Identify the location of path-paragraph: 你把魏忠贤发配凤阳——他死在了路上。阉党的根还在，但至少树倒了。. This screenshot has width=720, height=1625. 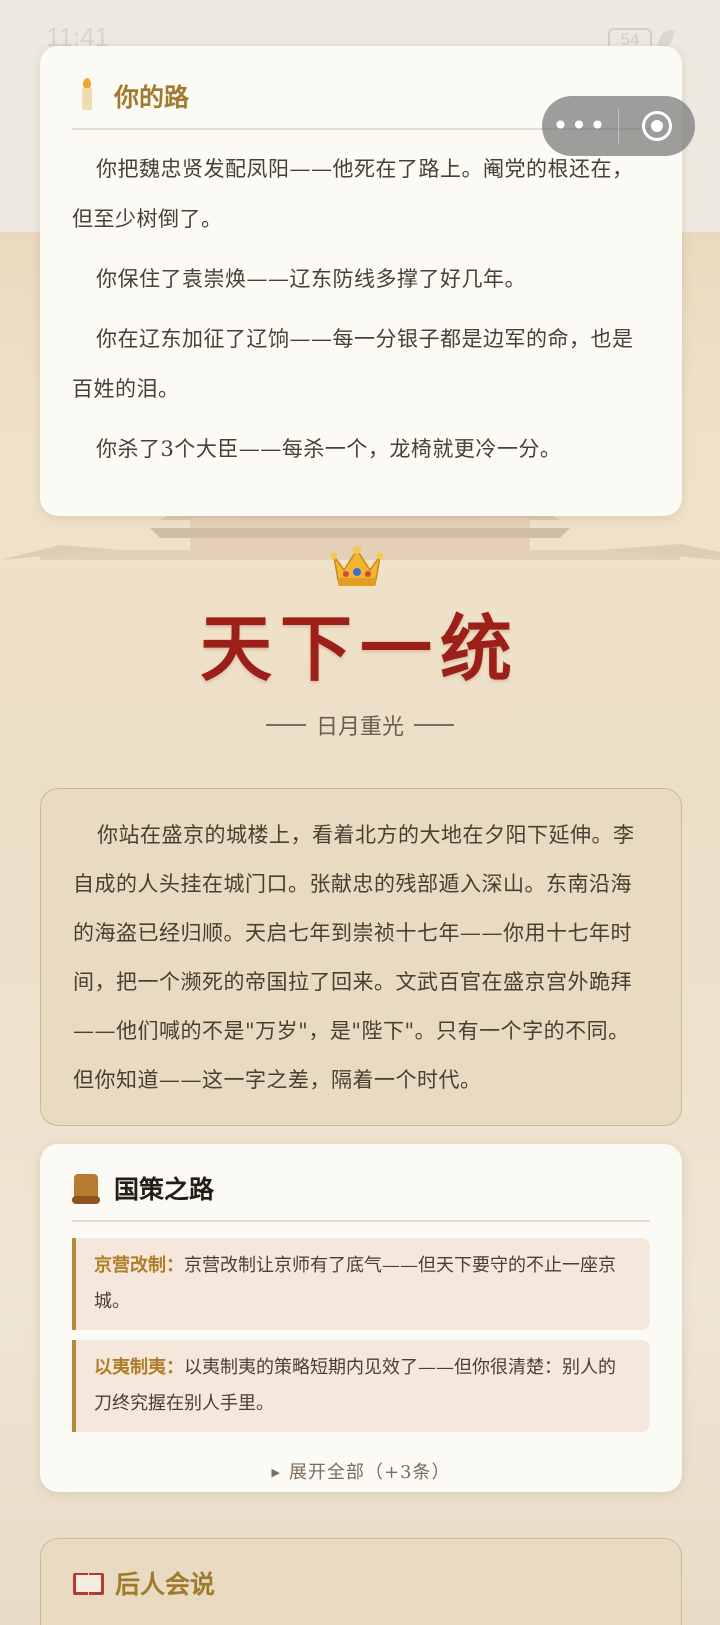
(353, 193).